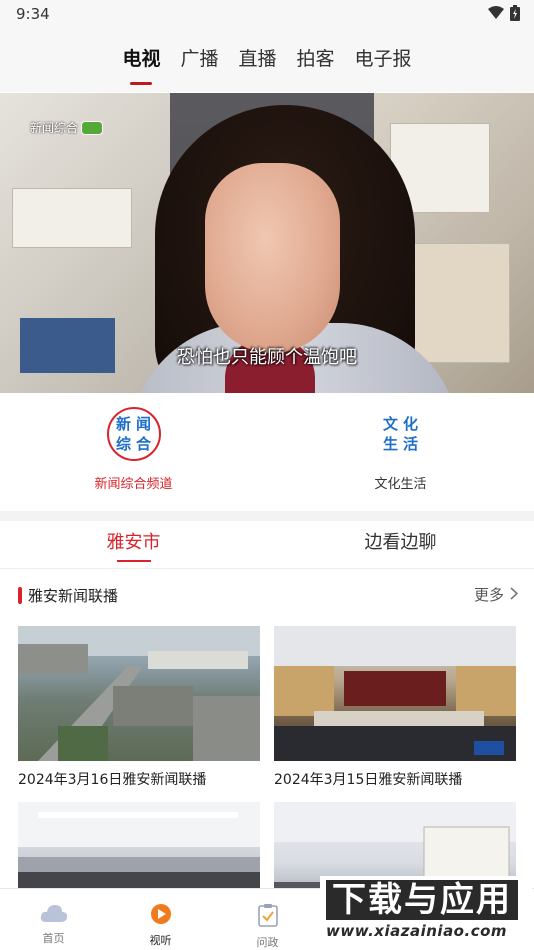 The width and height of the screenshot is (534, 950). I want to click on channel-news: 新 闻 综 合 新闻综合频道, so click(133, 452).